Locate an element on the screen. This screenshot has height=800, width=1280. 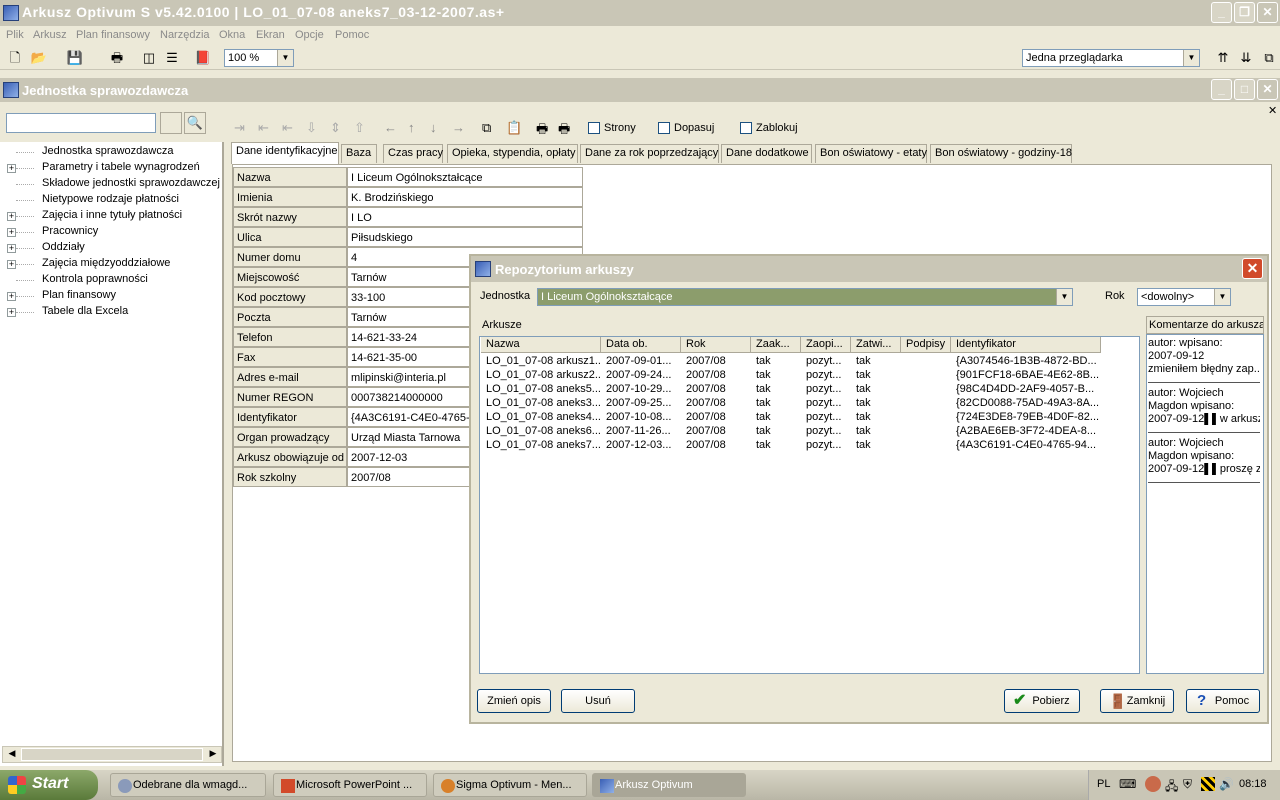
arrow-left-icon: ← is located at coordinates (390, 127).